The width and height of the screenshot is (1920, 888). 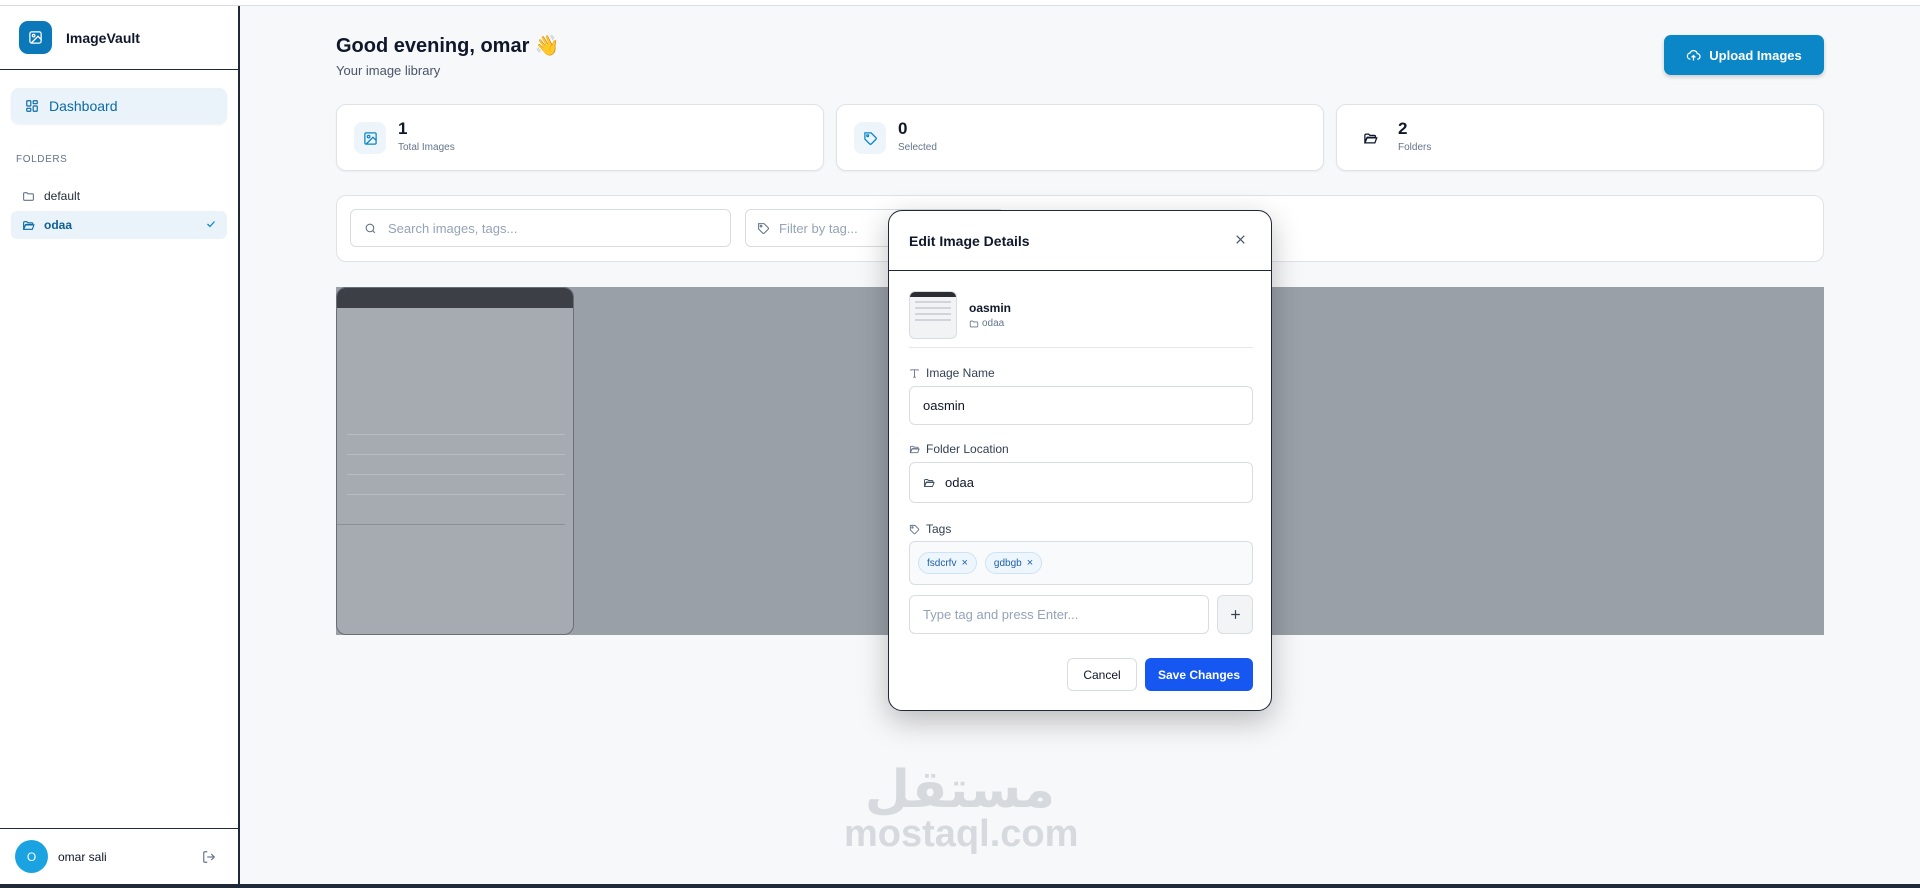 I want to click on sidebar-folder-default: default, so click(x=119, y=196).